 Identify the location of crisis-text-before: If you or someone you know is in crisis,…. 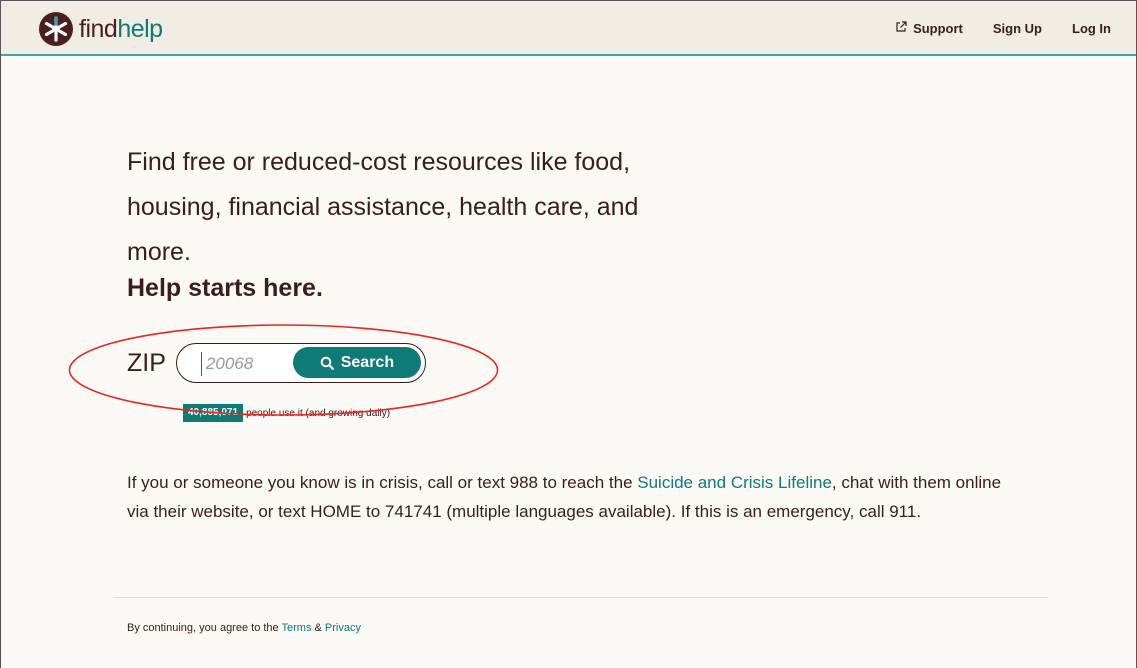
(382, 482).